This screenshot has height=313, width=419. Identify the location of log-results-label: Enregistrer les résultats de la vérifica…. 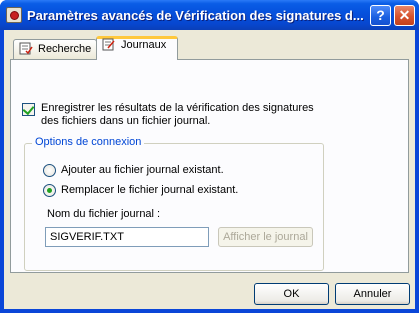
(177, 114).